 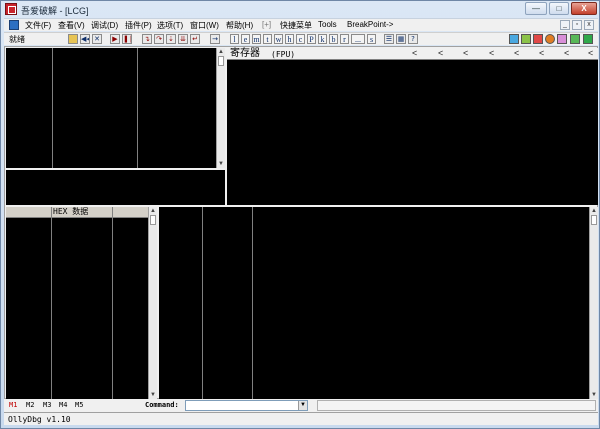 I want to click on menu-help: 帮助(H), so click(x=239, y=25).